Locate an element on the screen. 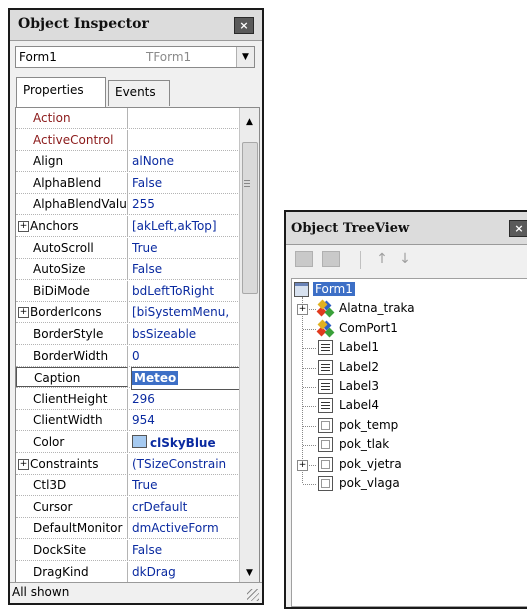  property-row: Anchors + [akLeft,akTop] is located at coordinates (128, 226).